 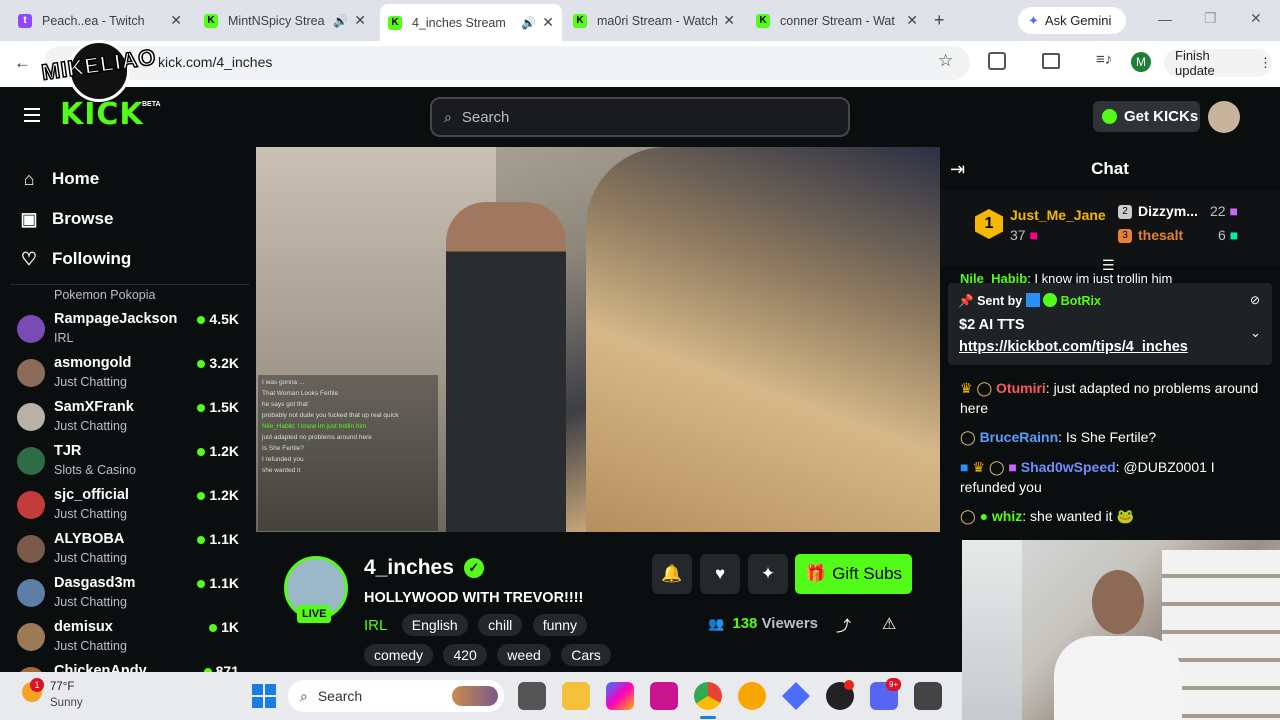 I want to click on browser-tab: K ma0ri Stream - Watch ✕, so click(x=654, y=20).